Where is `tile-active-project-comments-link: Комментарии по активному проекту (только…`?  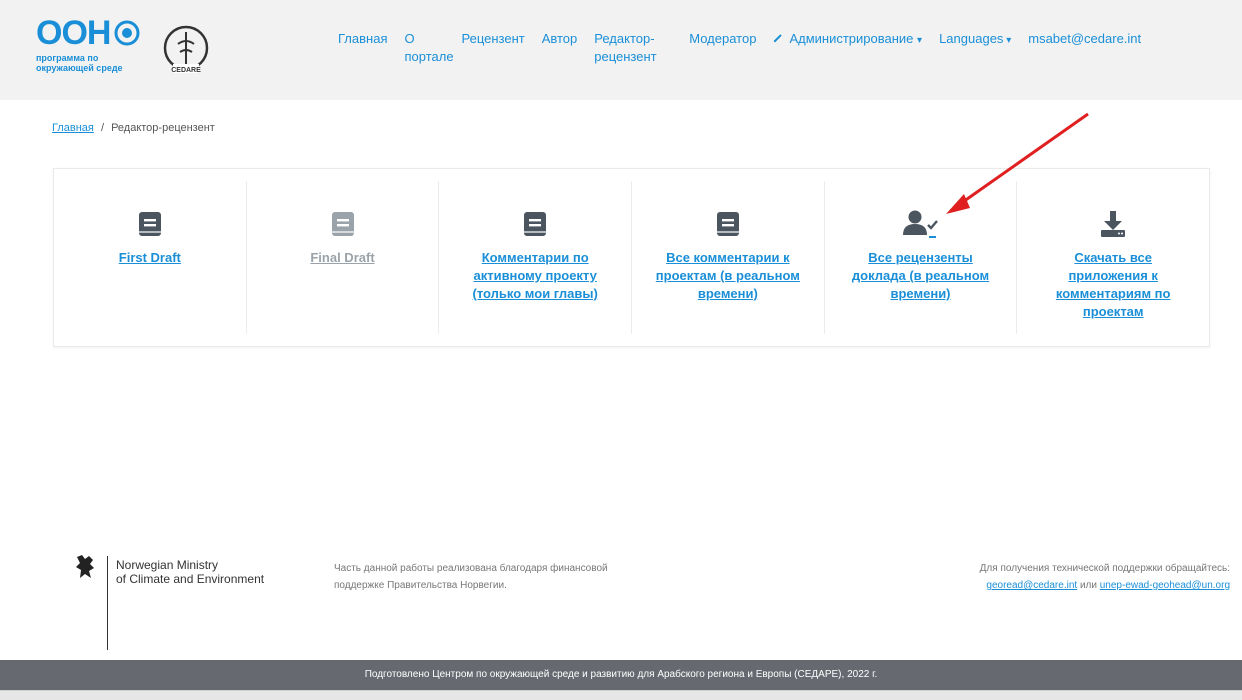 tile-active-project-comments-link: Комментарии по активному проекту (только… is located at coordinates (535, 276).